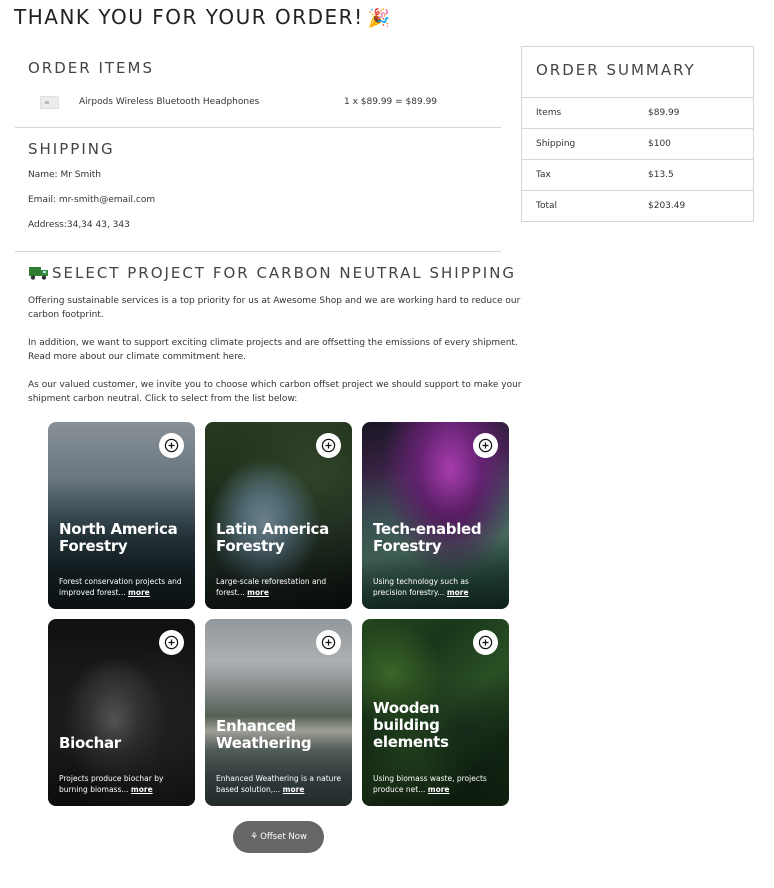 The height and width of the screenshot is (888, 774). I want to click on summary-label: Shipping, so click(556, 144).